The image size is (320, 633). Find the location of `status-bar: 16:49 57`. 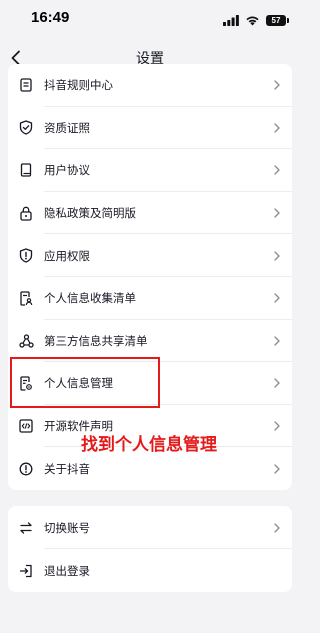

status-bar: 16:49 57 is located at coordinates (150, 18).